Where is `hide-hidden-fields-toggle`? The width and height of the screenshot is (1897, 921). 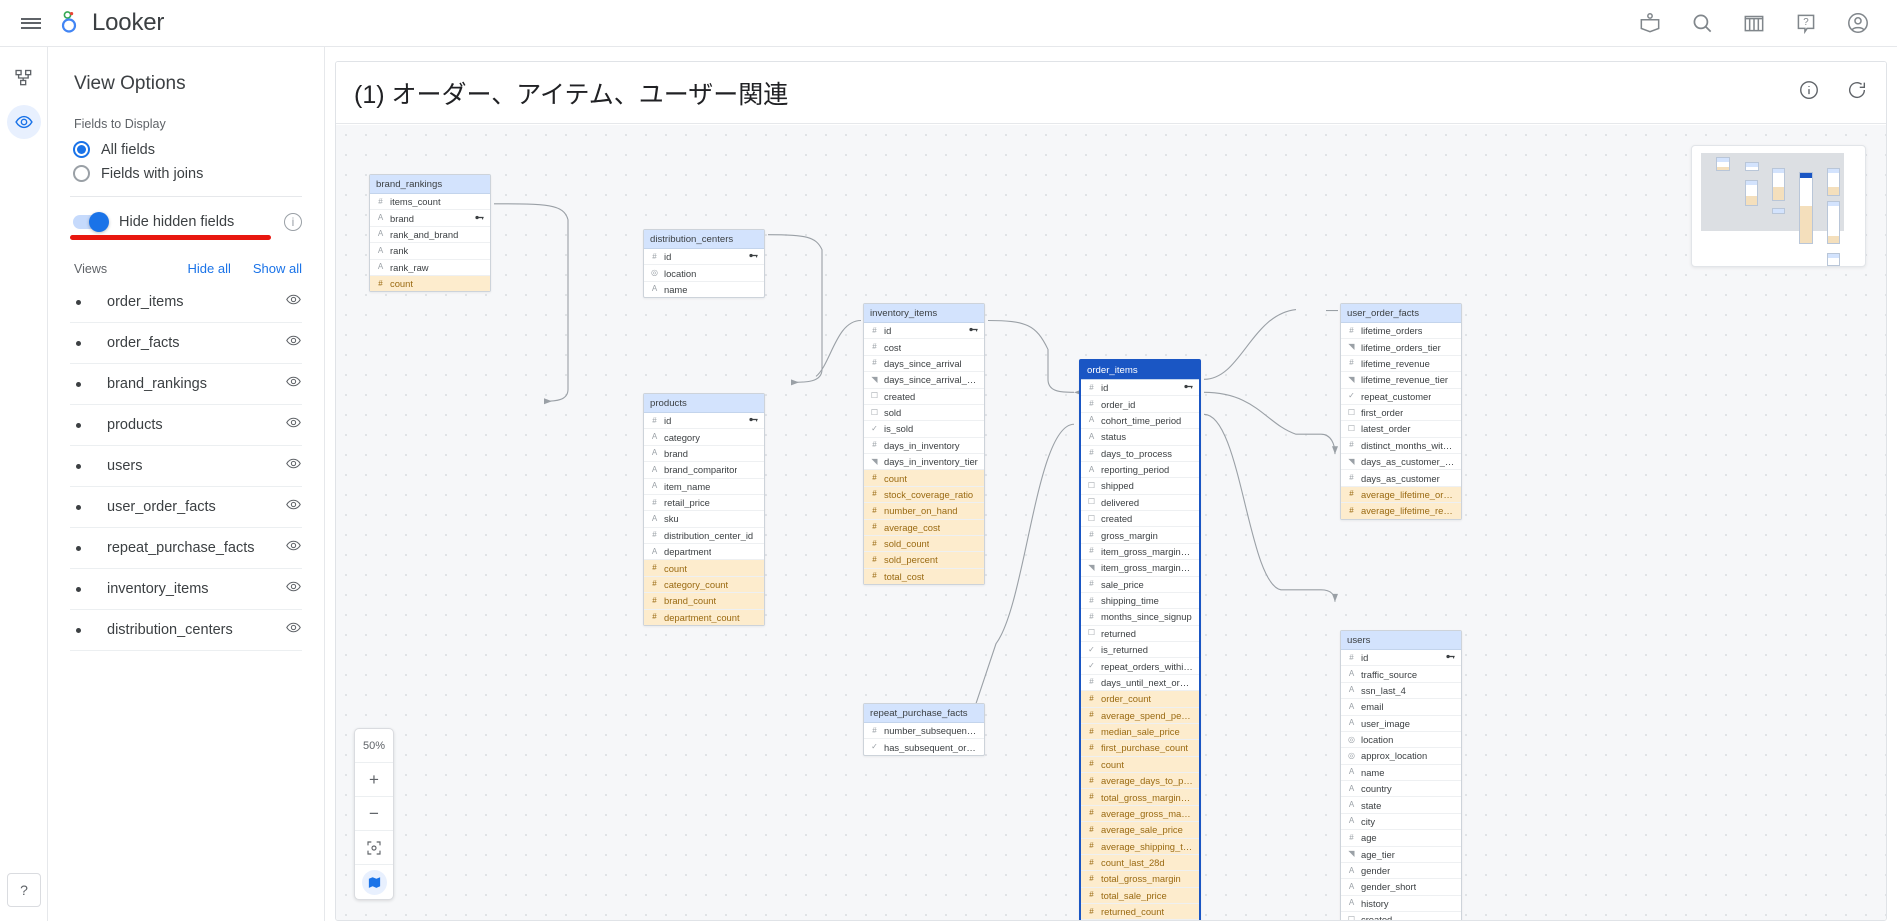
hide-hidden-fields-toggle is located at coordinates (91, 222).